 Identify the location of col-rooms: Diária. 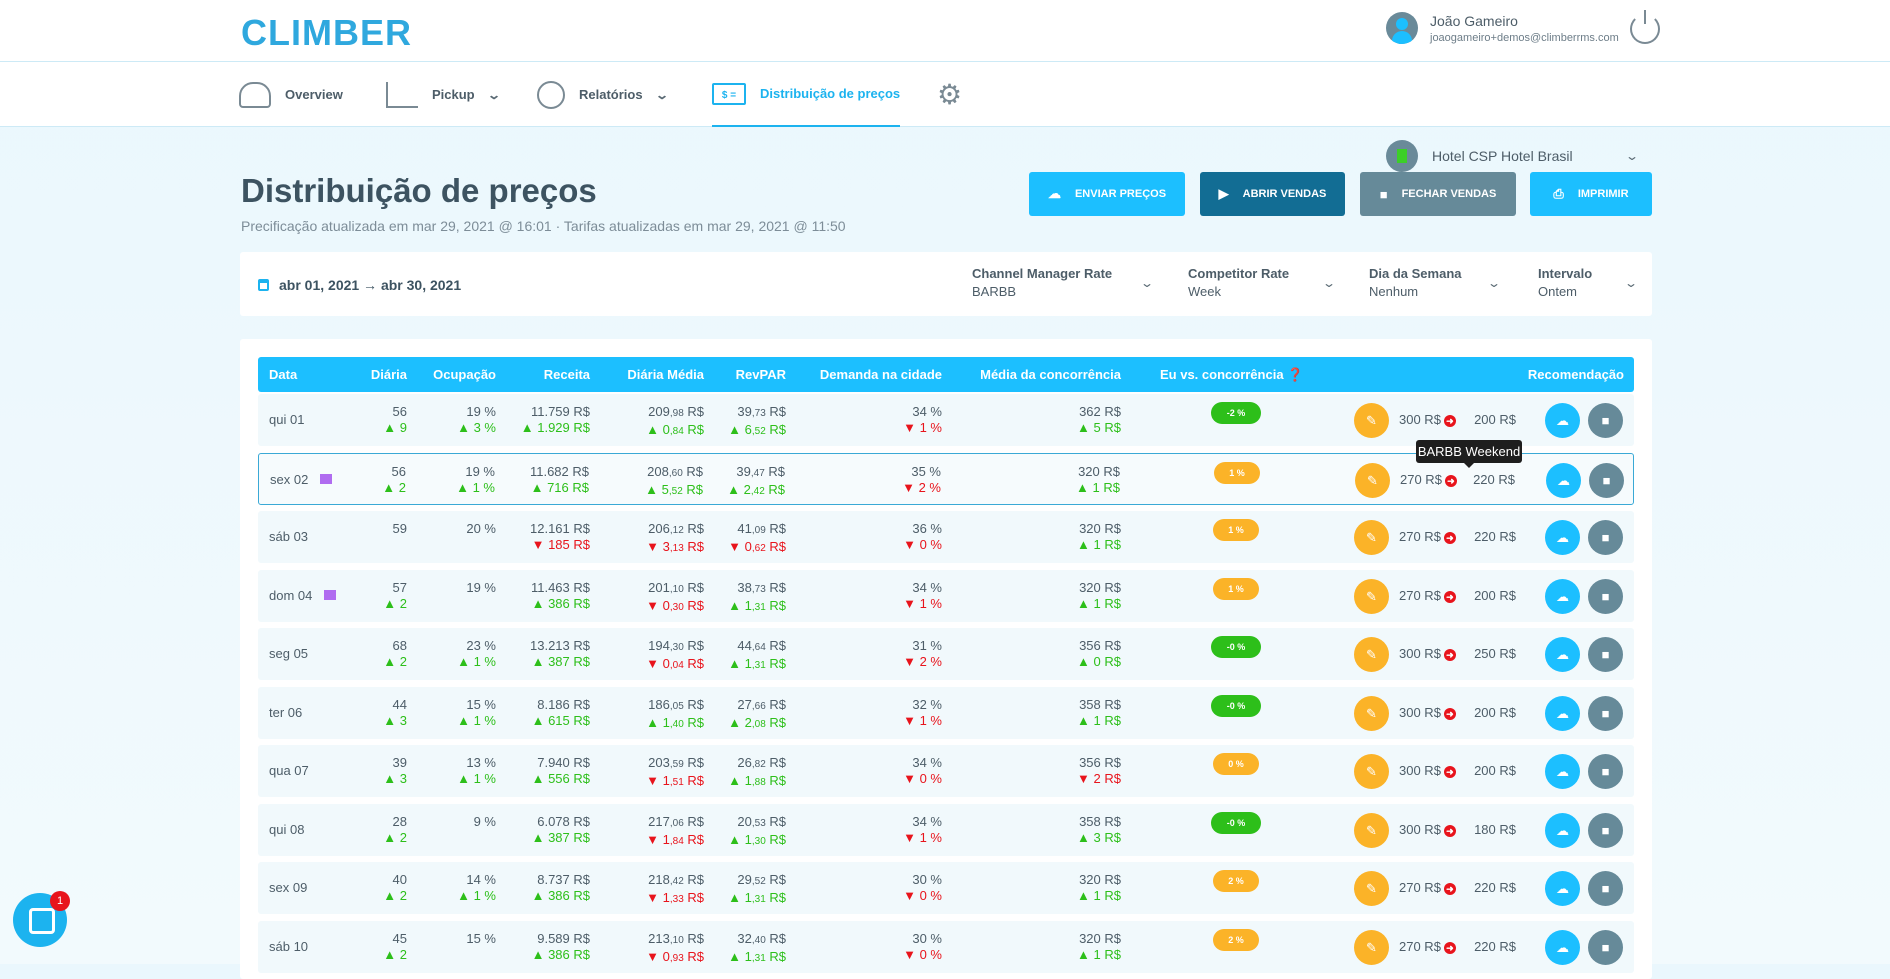
(389, 374).